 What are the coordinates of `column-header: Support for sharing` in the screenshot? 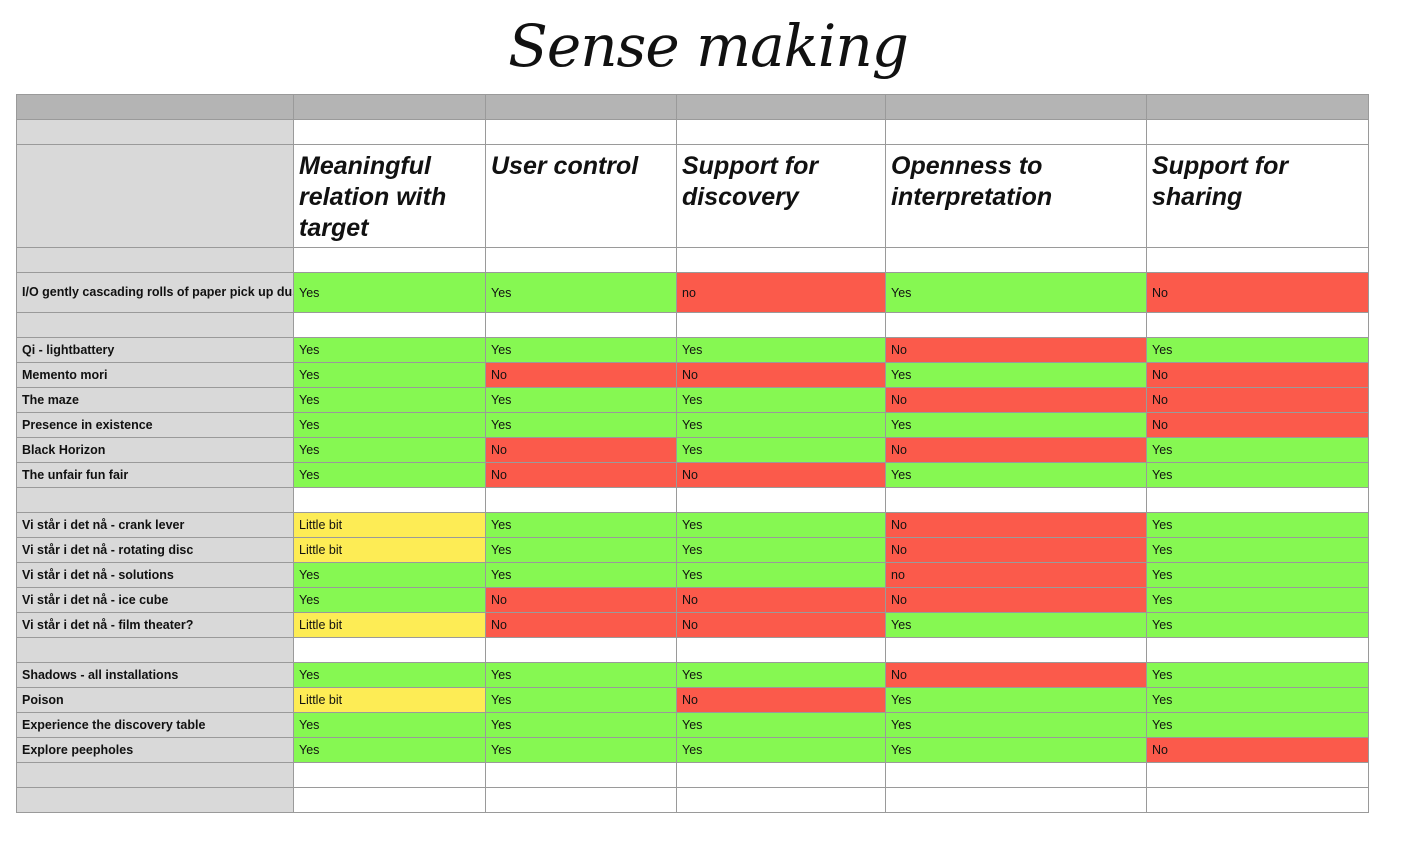 It's located at (1257, 196).